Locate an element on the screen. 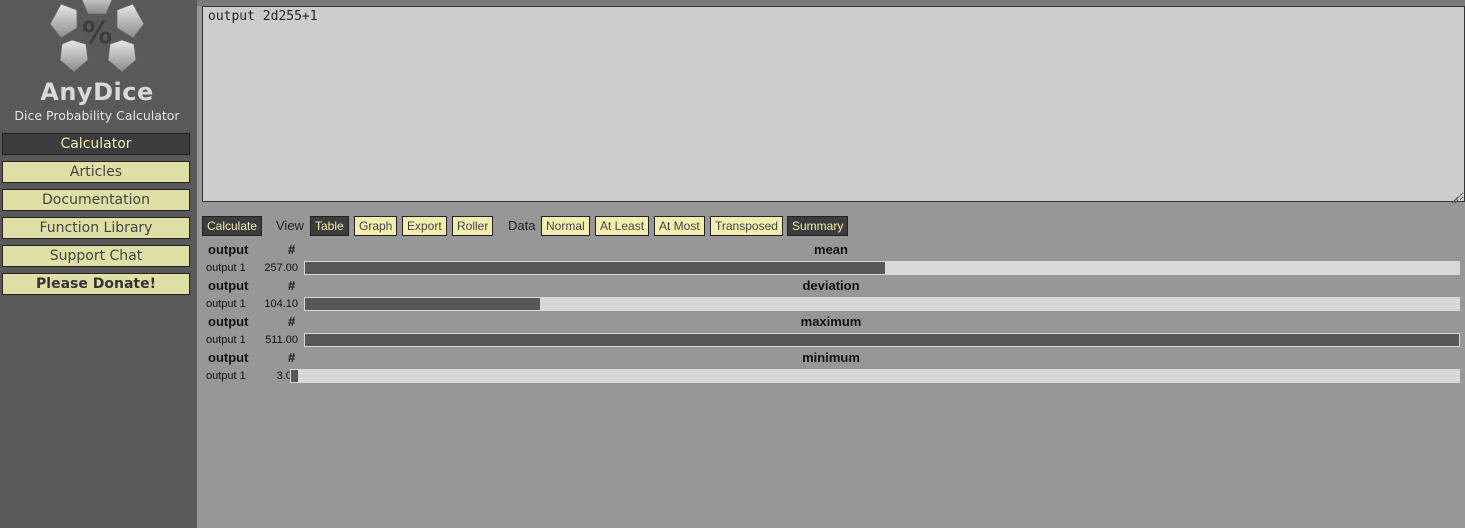  app-title: AnyDice is located at coordinates (97, 92).